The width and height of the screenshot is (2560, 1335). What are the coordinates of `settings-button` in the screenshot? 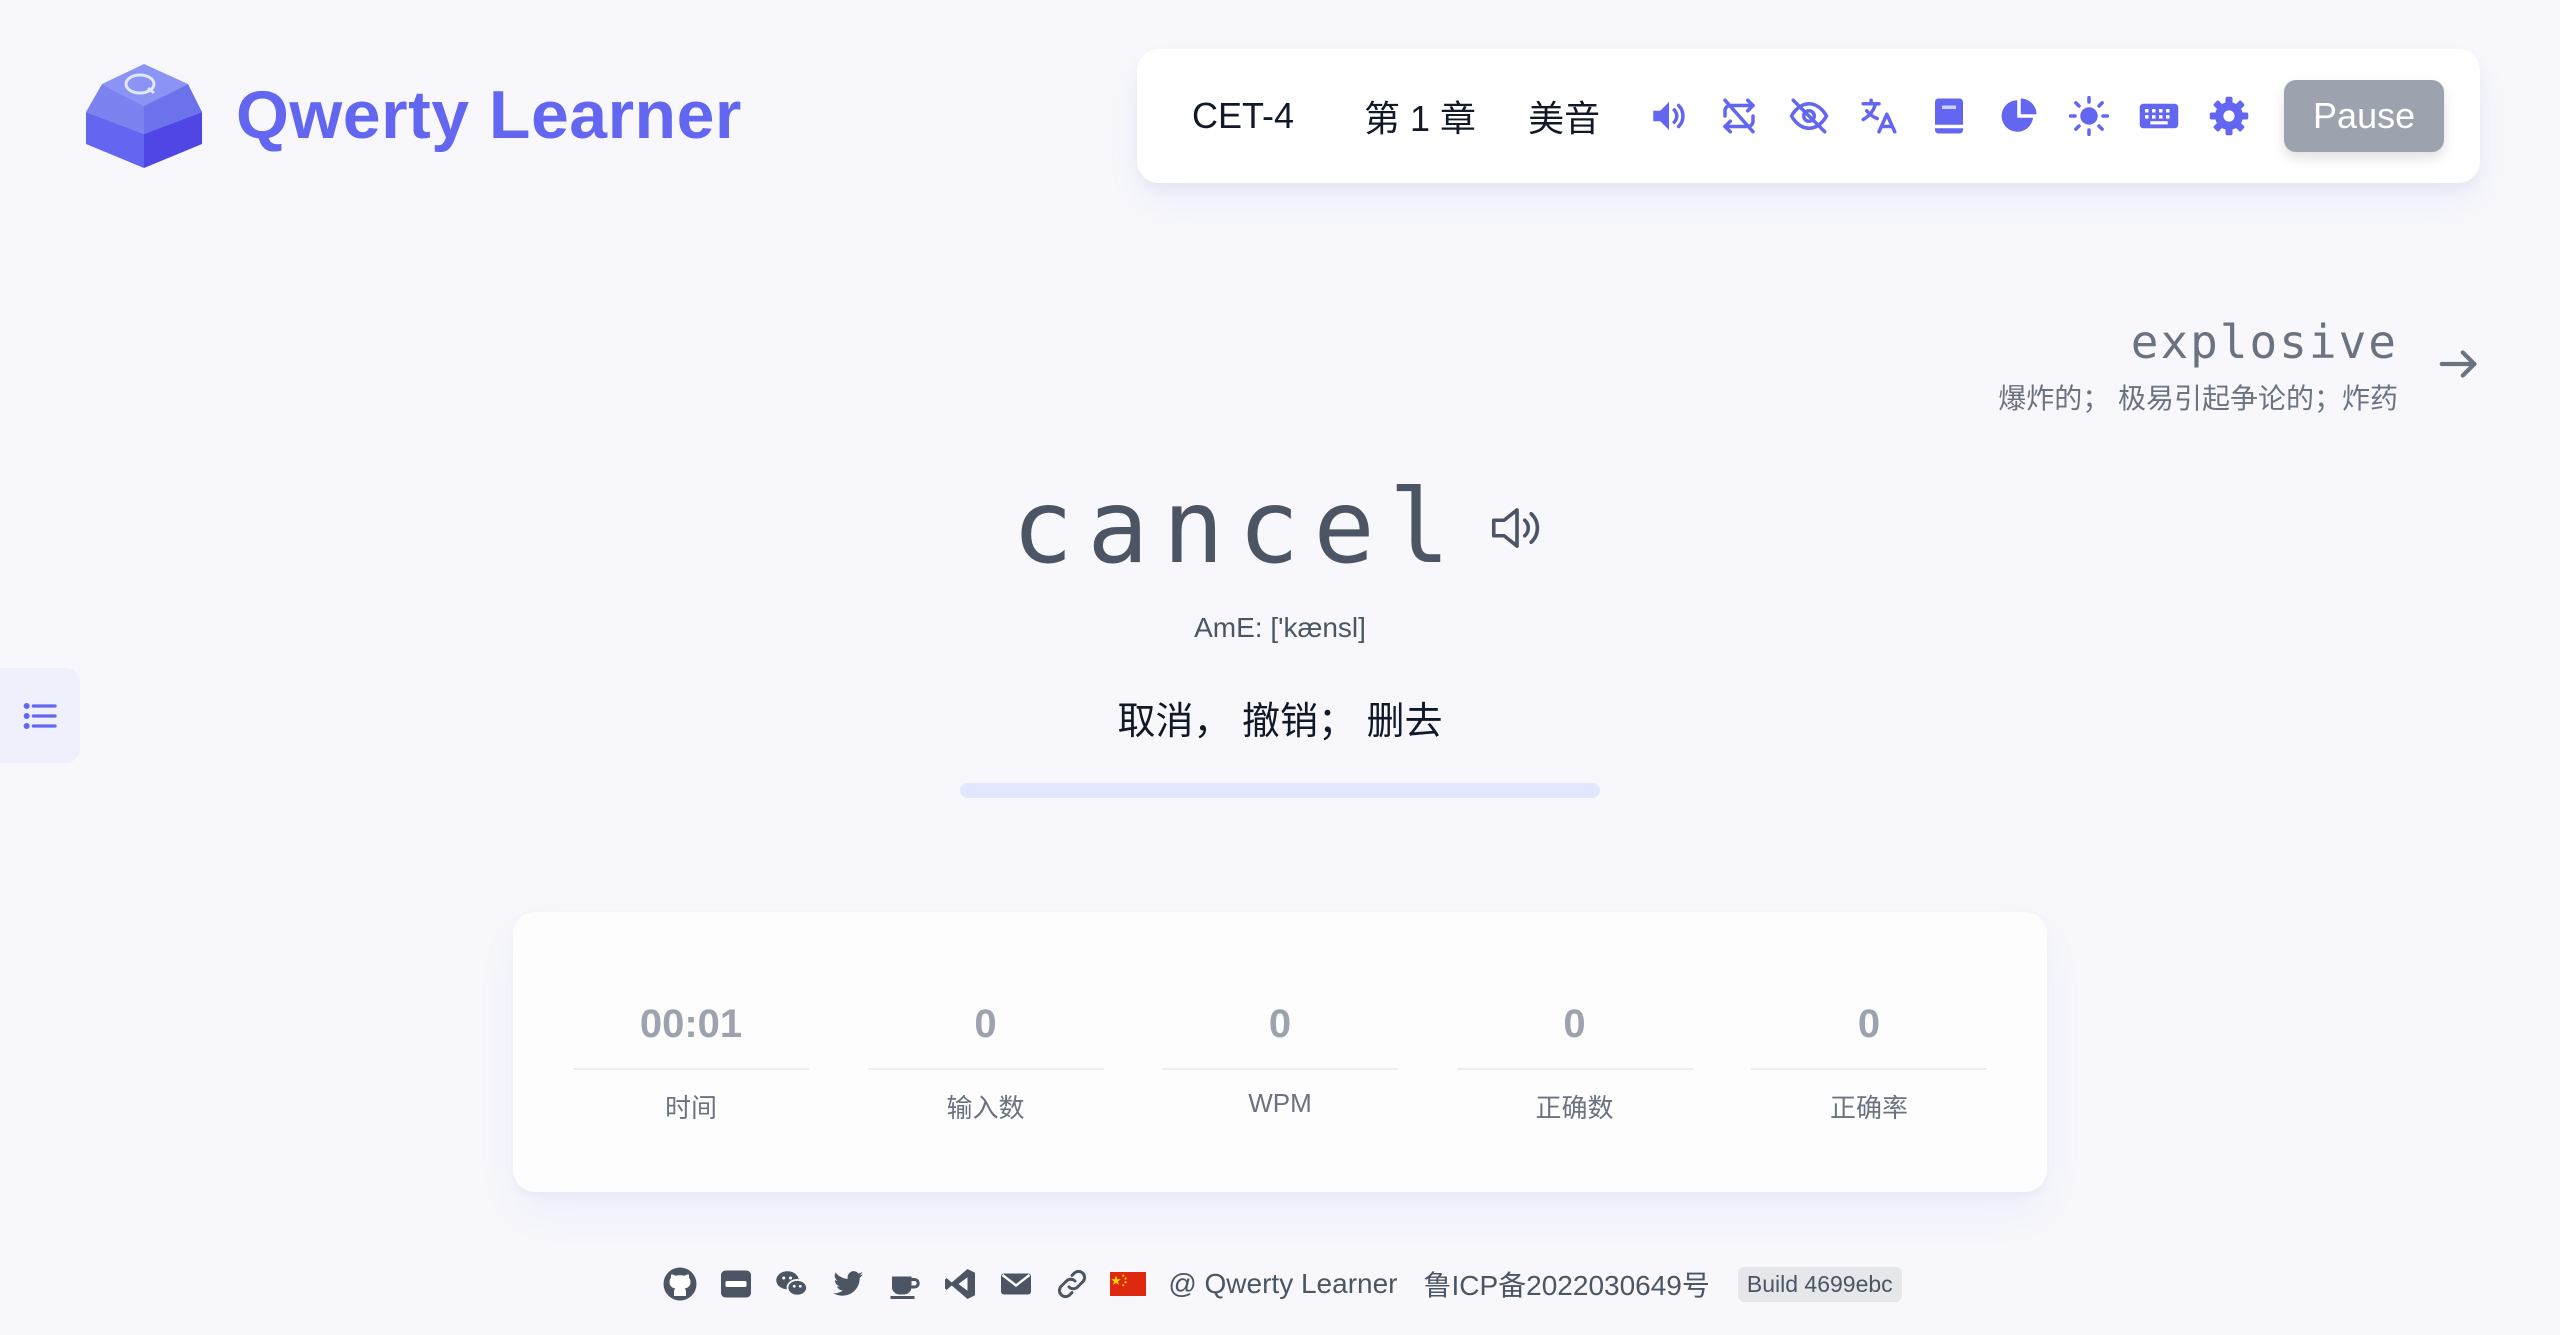 It's located at (2229, 116).